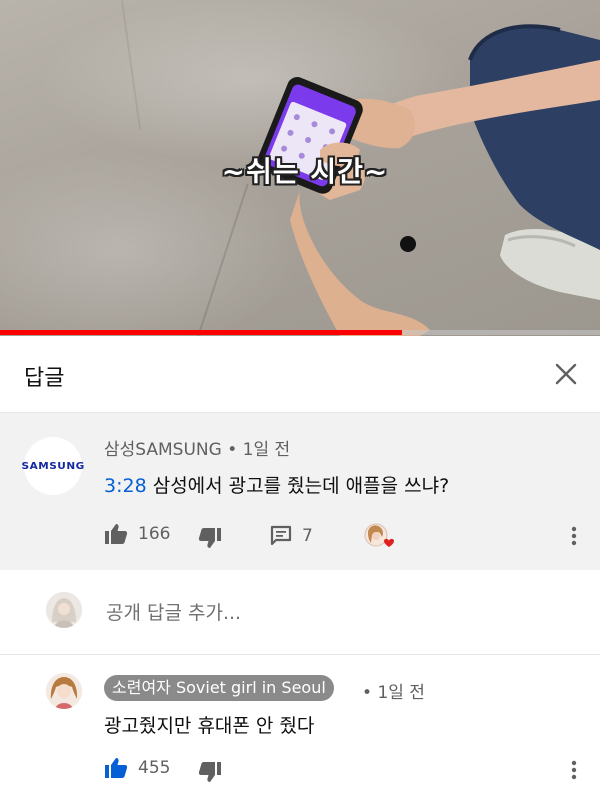 The height and width of the screenshot is (794, 600). I want to click on video-subtitle: ~쉬는 시간~, so click(305, 171).